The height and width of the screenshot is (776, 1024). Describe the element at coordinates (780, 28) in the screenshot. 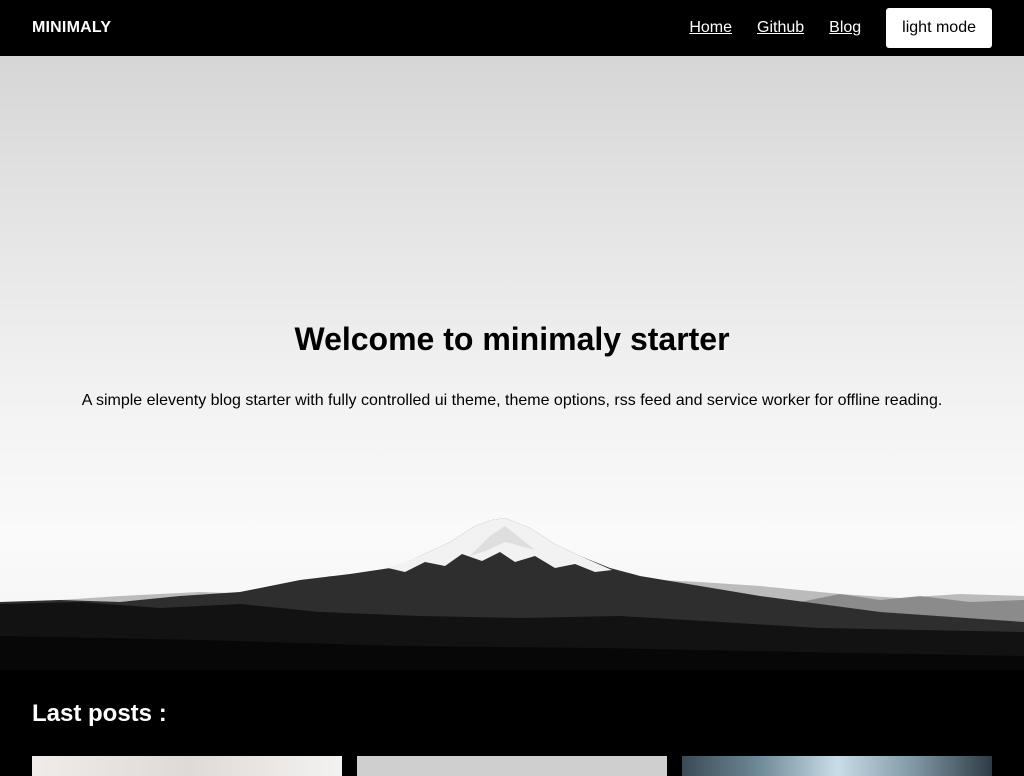

I see `nav-link-github: Github` at that location.